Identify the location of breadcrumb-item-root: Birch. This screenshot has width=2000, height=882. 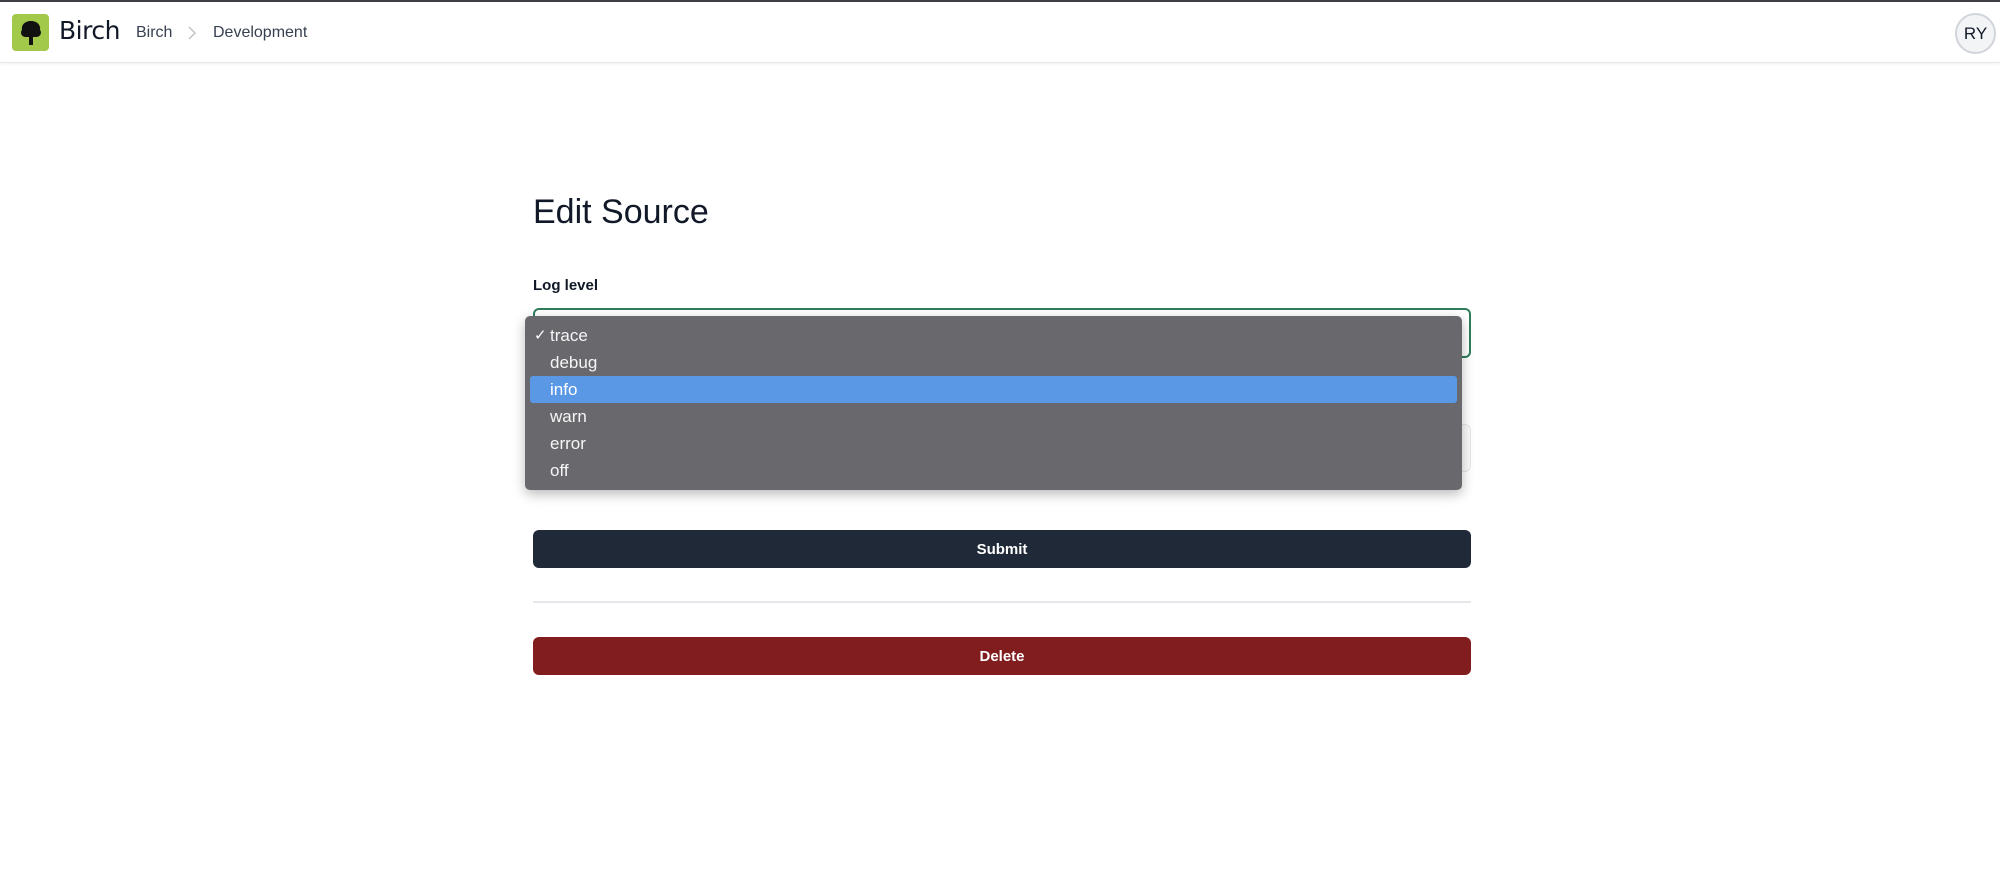
(154, 33).